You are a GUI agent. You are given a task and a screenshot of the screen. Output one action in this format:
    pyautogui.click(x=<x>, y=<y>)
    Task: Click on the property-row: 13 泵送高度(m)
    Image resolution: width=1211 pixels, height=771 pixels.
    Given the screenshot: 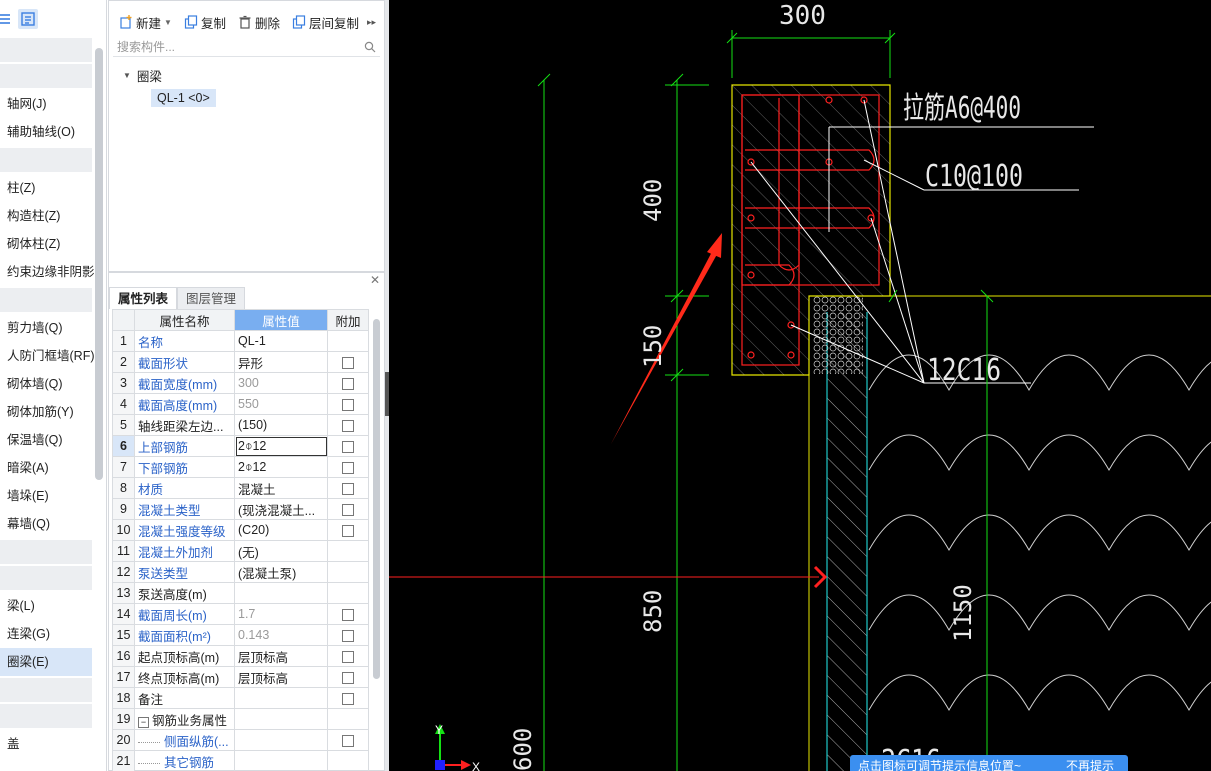 What is the action you would take?
    pyautogui.click(x=240, y=593)
    